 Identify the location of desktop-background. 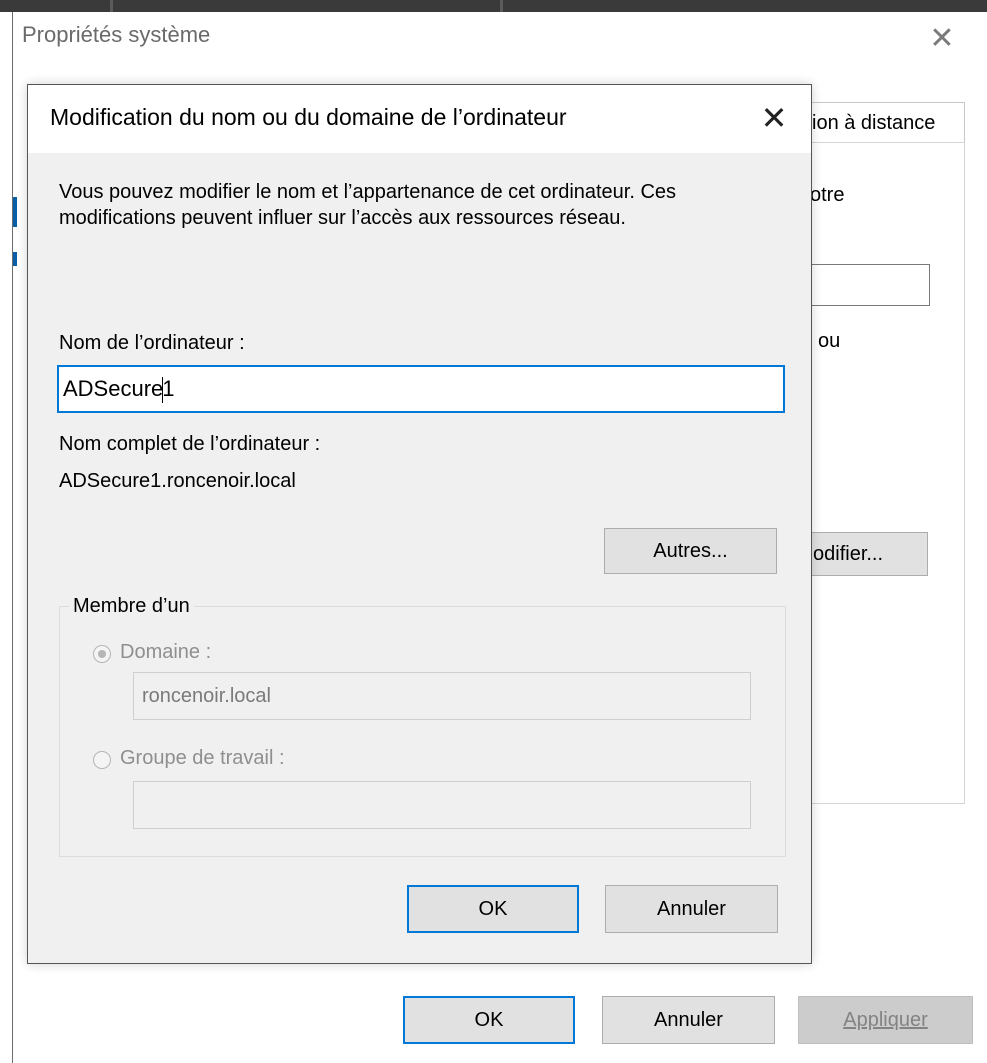
(493, 6).